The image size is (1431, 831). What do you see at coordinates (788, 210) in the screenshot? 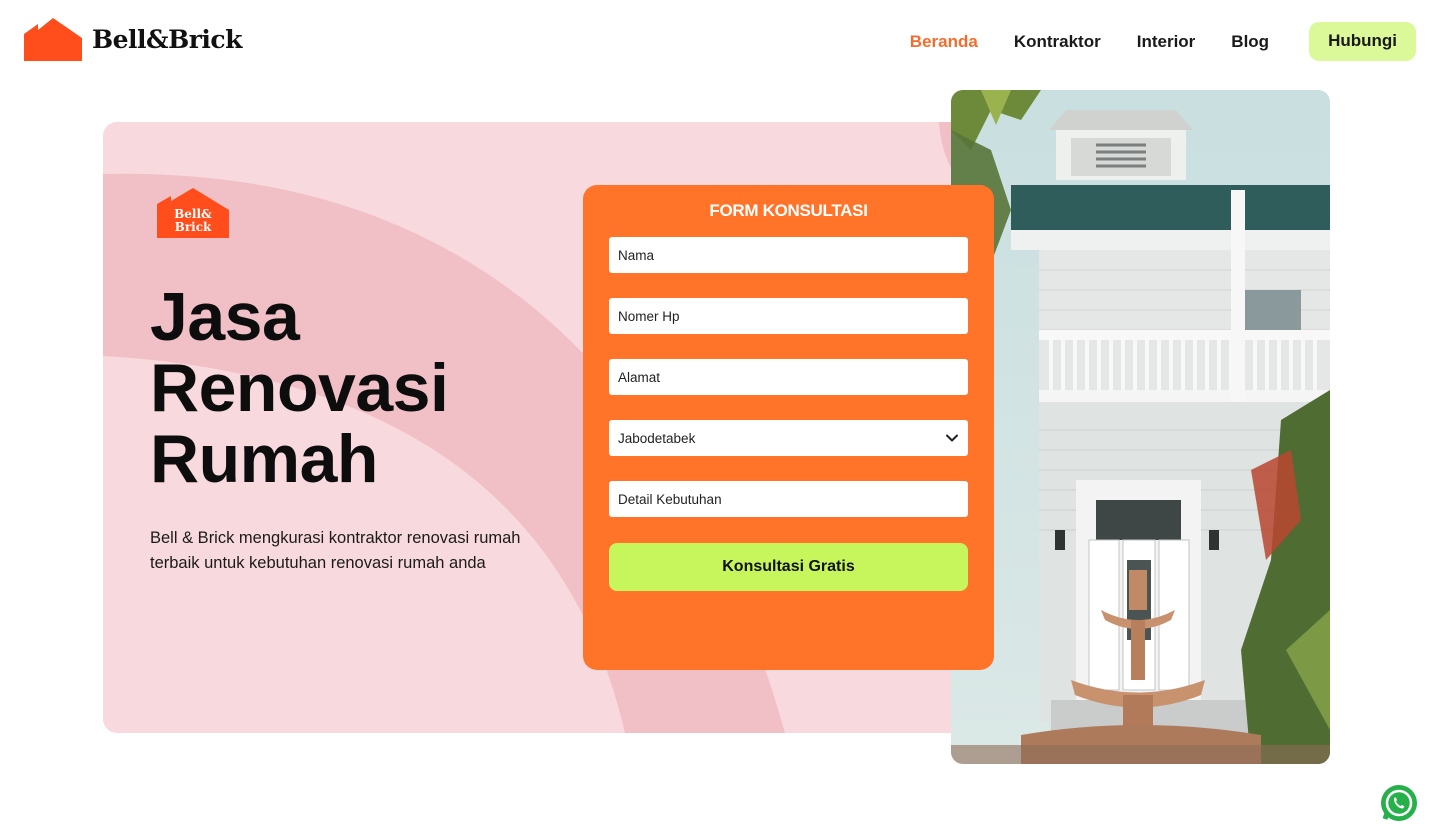
I see `form-title: FORM KONSULTASI` at bounding box center [788, 210].